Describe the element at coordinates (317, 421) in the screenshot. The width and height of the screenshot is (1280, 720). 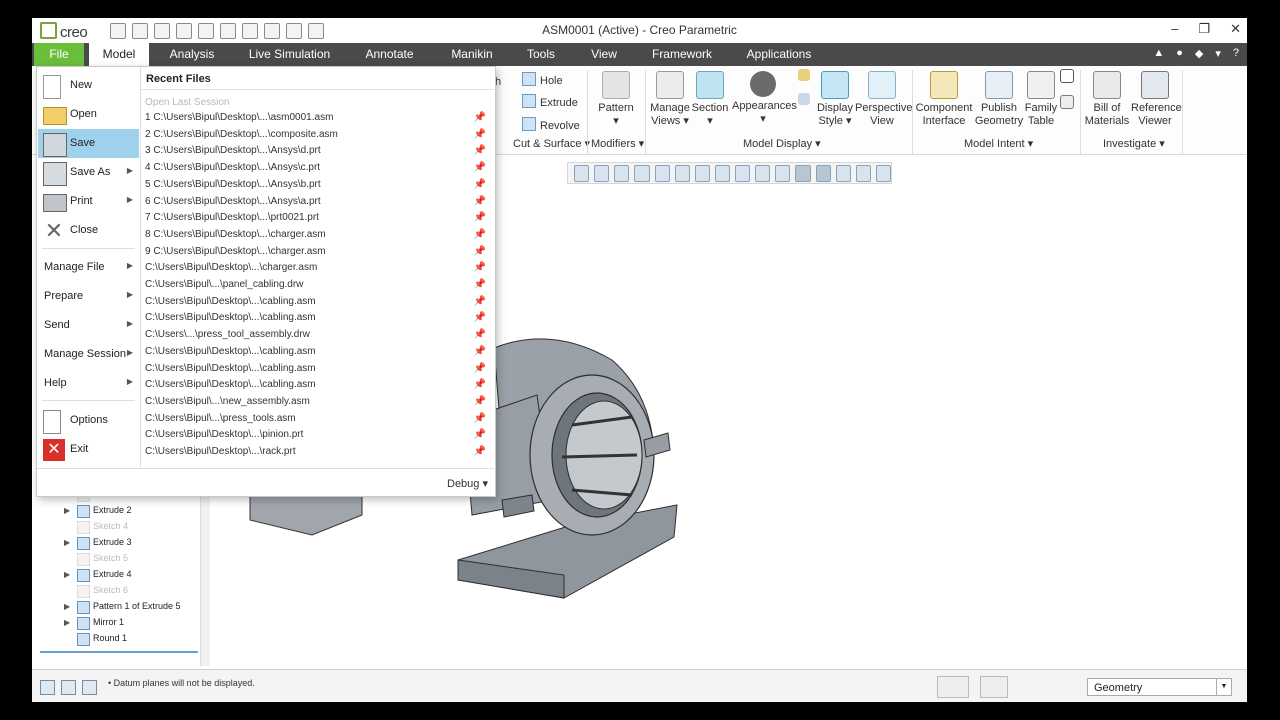
I see `recent-file-item: C:\Users\Bipul\...\press_tools.asm 📌` at that location.